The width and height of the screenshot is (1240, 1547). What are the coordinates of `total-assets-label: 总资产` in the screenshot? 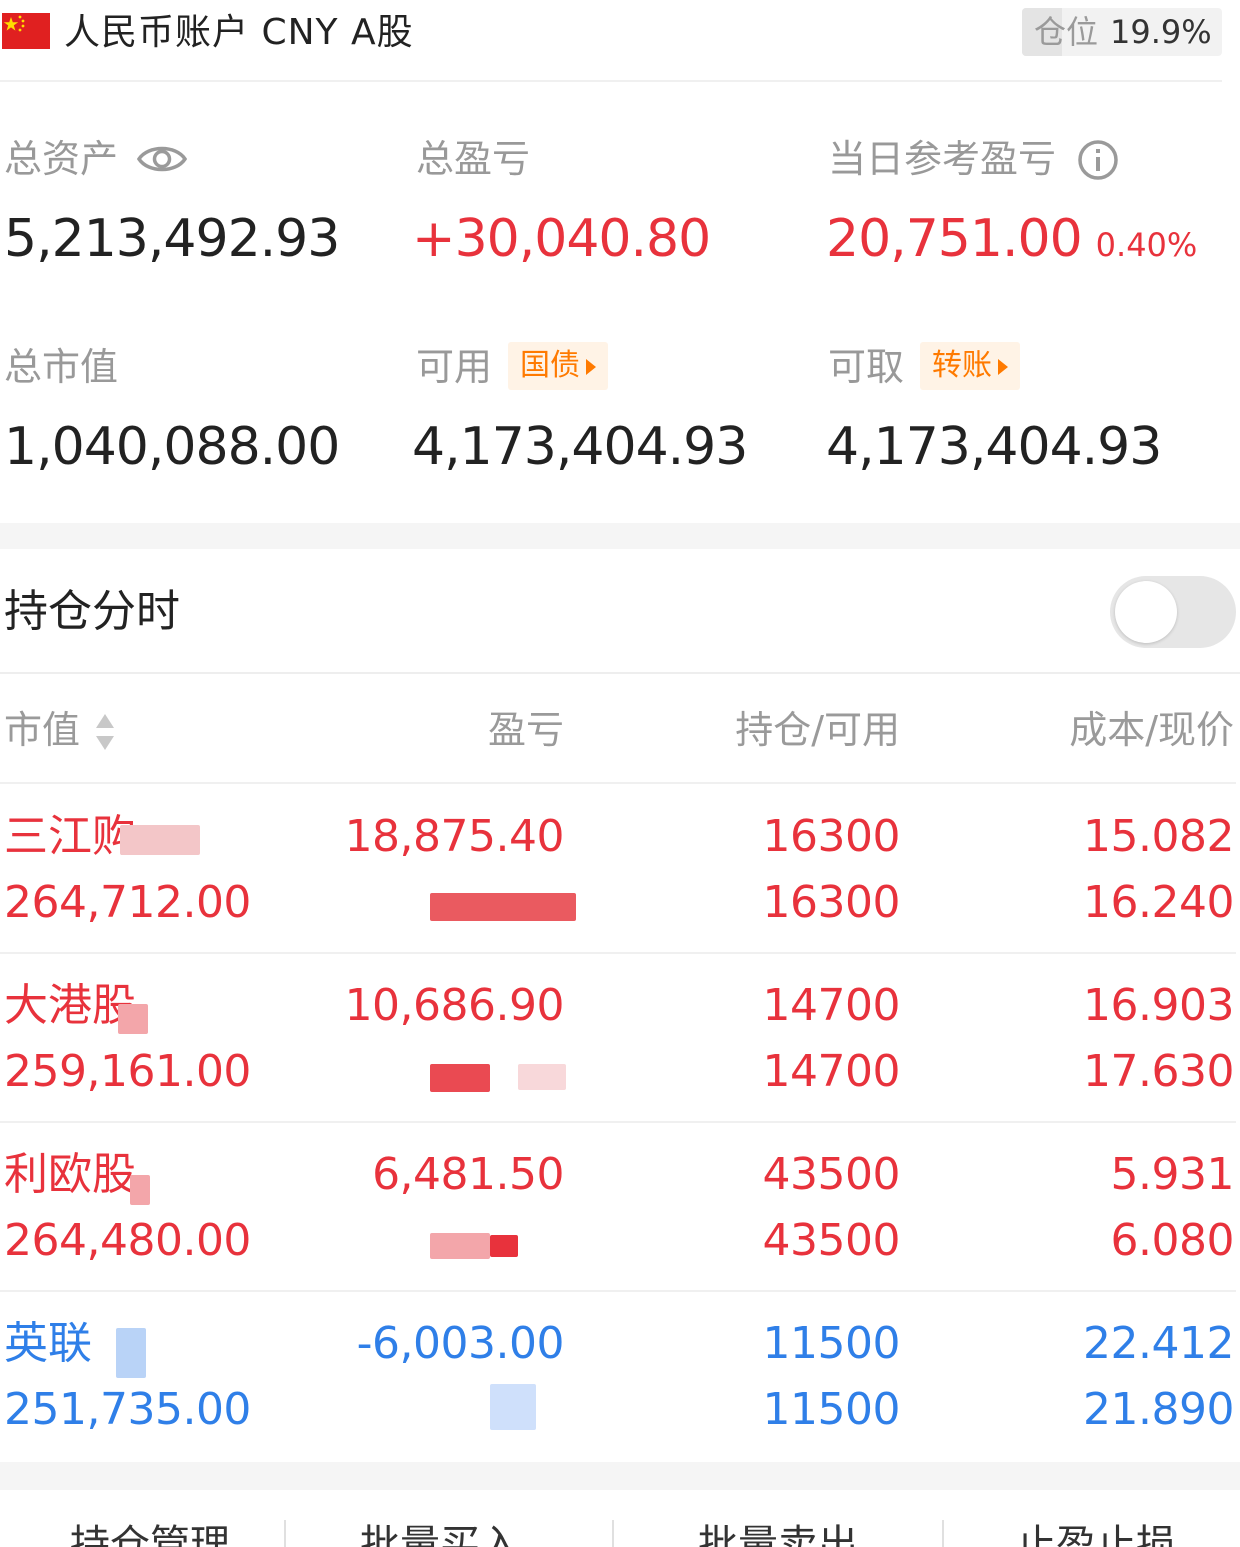 It's located at (61, 159).